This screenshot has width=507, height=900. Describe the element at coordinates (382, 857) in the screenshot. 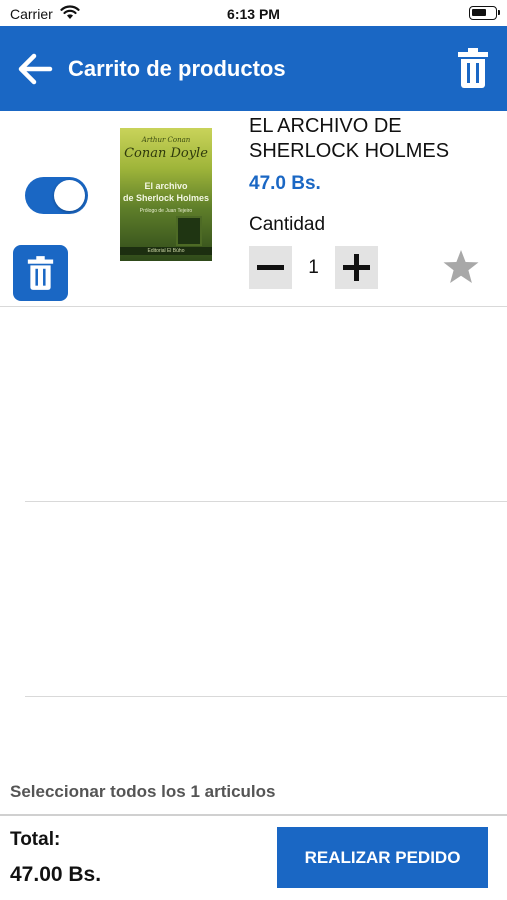

I see `place-order-button: REALIZAR PEDIDO` at that location.